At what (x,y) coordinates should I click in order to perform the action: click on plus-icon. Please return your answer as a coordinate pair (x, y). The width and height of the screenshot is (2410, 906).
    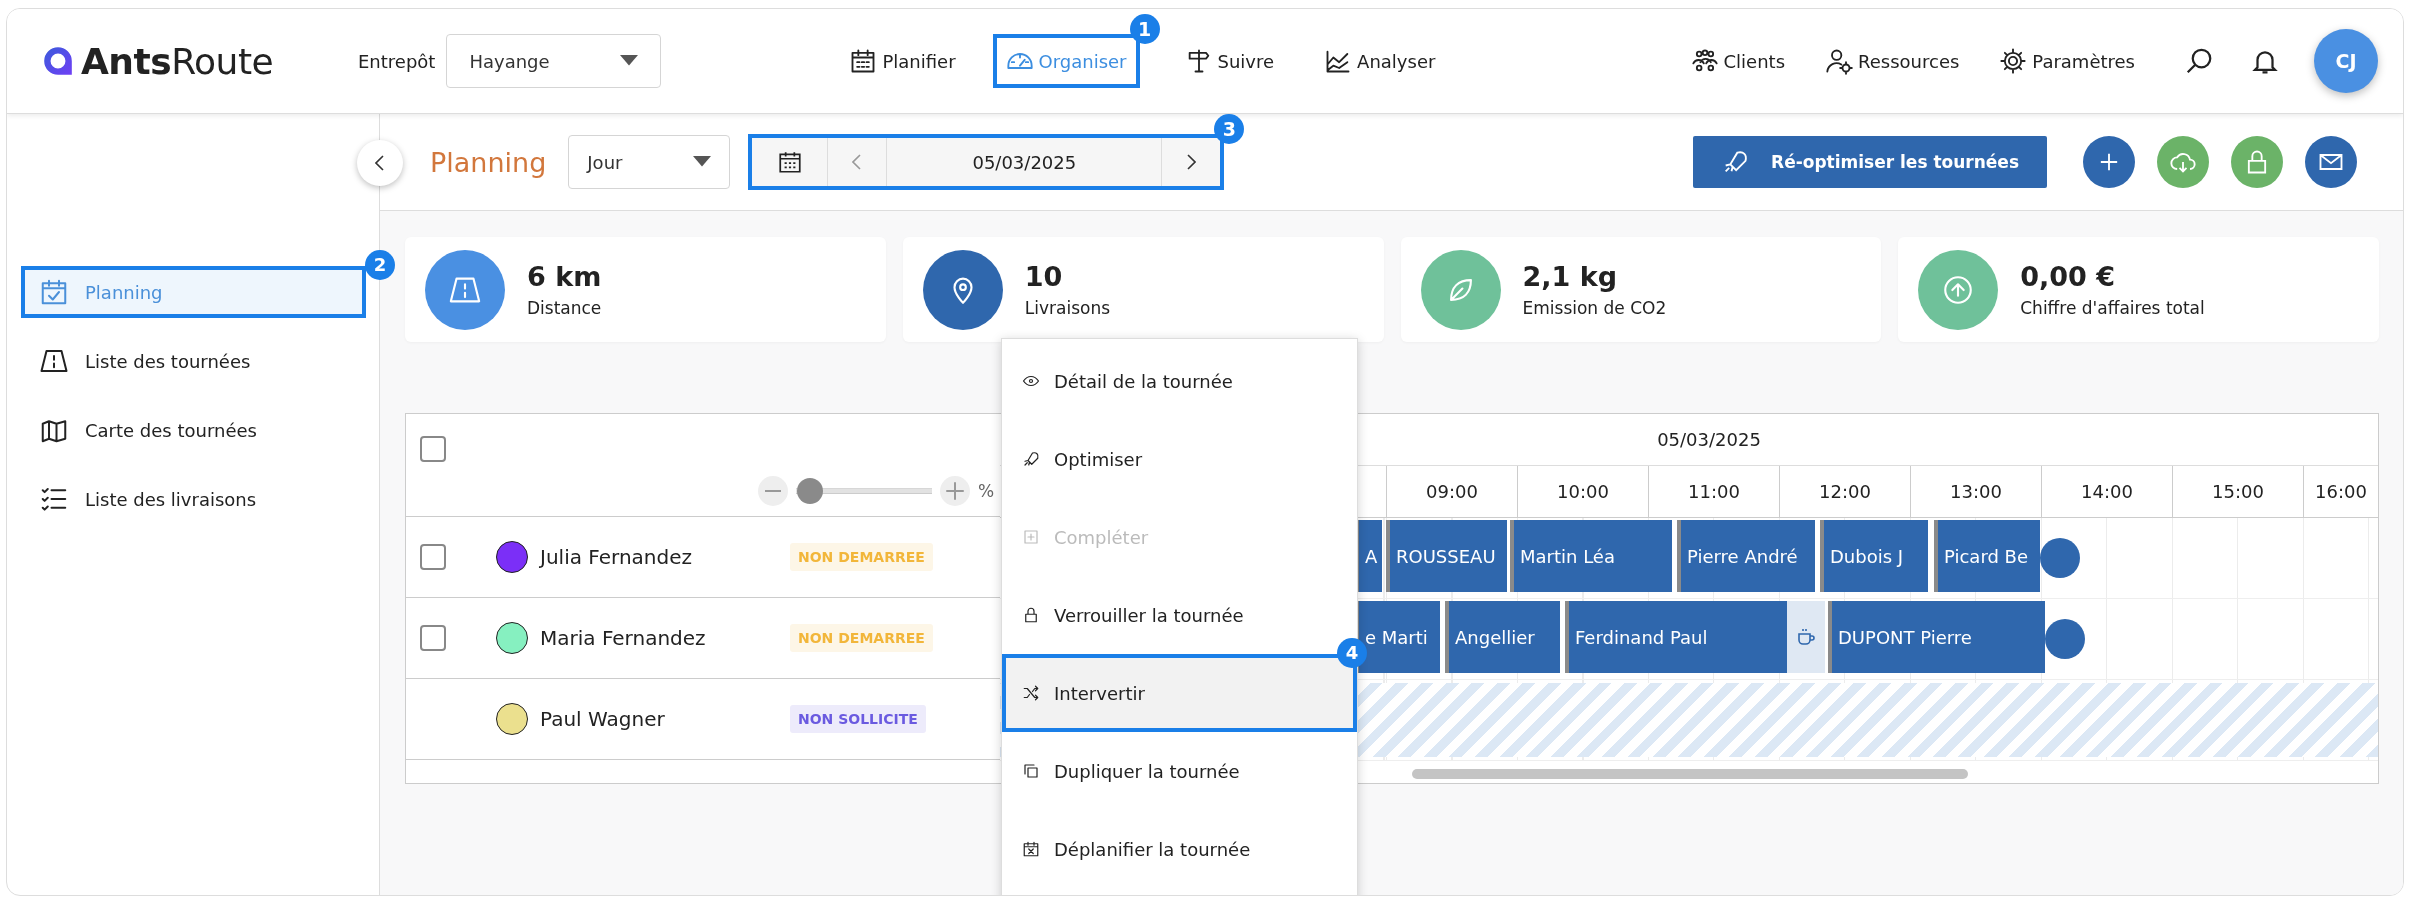
    Looking at the image, I should click on (955, 491).